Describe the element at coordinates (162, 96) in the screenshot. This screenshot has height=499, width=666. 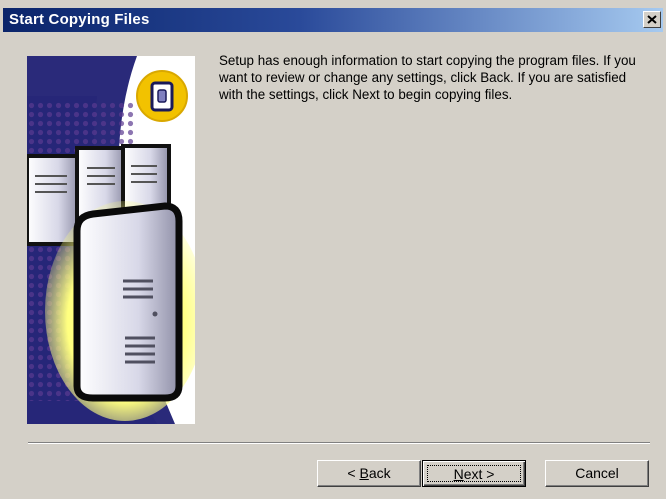
I see `database-icon` at that location.